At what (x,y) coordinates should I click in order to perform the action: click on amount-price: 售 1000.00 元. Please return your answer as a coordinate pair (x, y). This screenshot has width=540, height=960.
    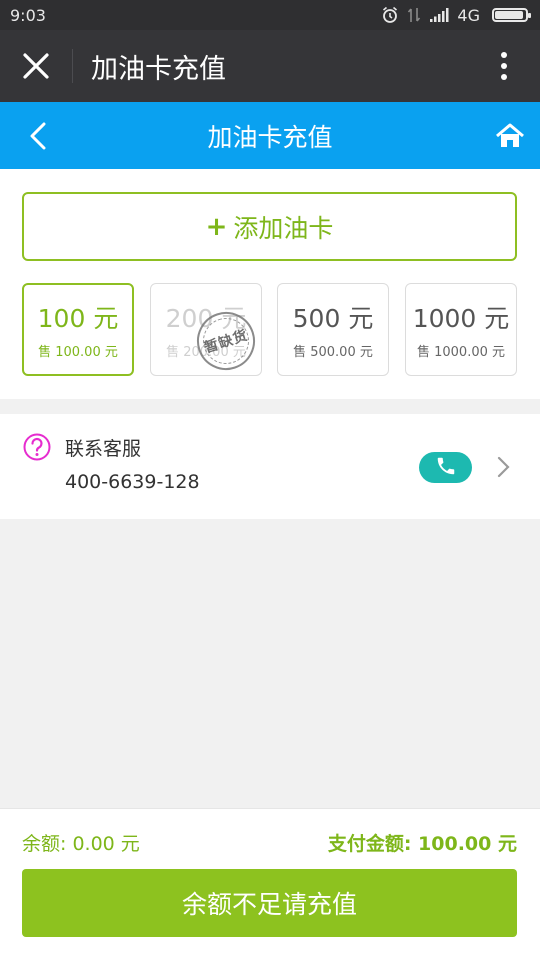
    Looking at the image, I should click on (461, 352).